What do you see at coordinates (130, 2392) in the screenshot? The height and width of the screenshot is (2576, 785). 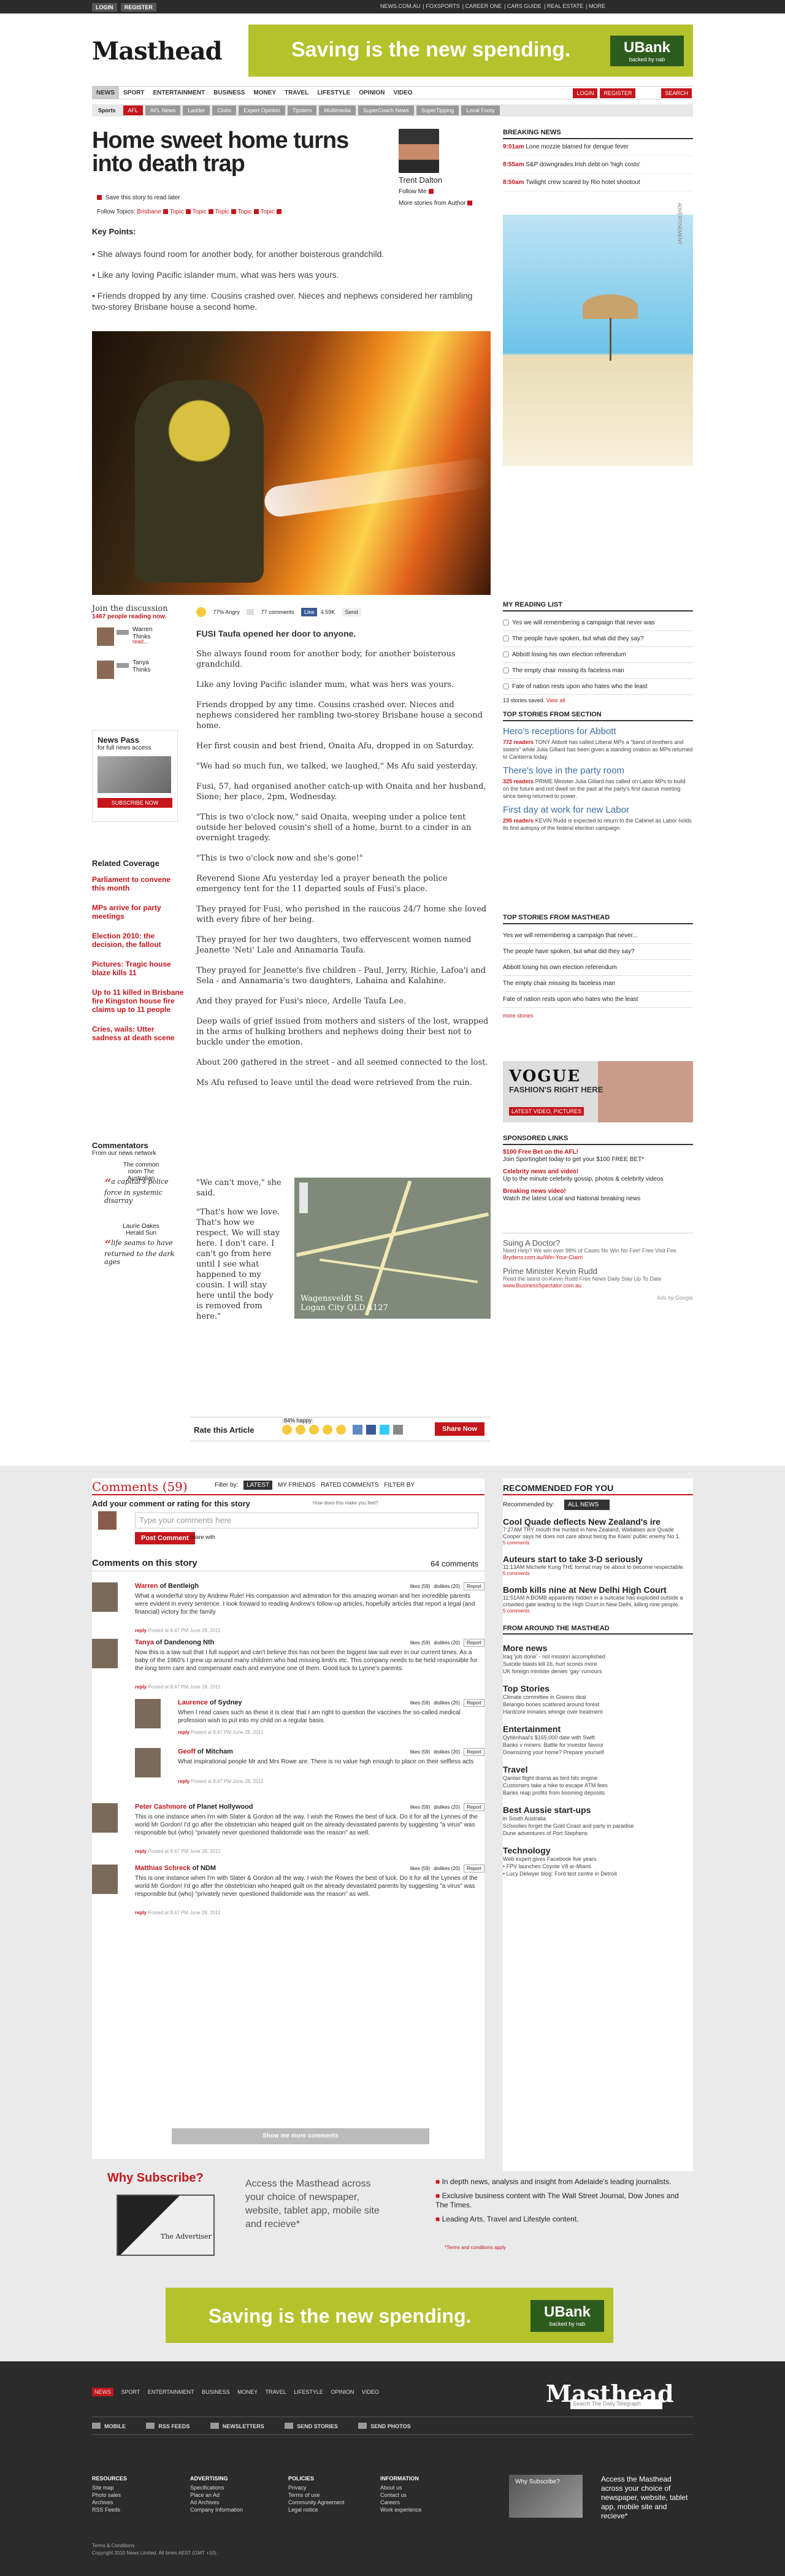 I see `footer-nav-item: SPORT` at bounding box center [130, 2392].